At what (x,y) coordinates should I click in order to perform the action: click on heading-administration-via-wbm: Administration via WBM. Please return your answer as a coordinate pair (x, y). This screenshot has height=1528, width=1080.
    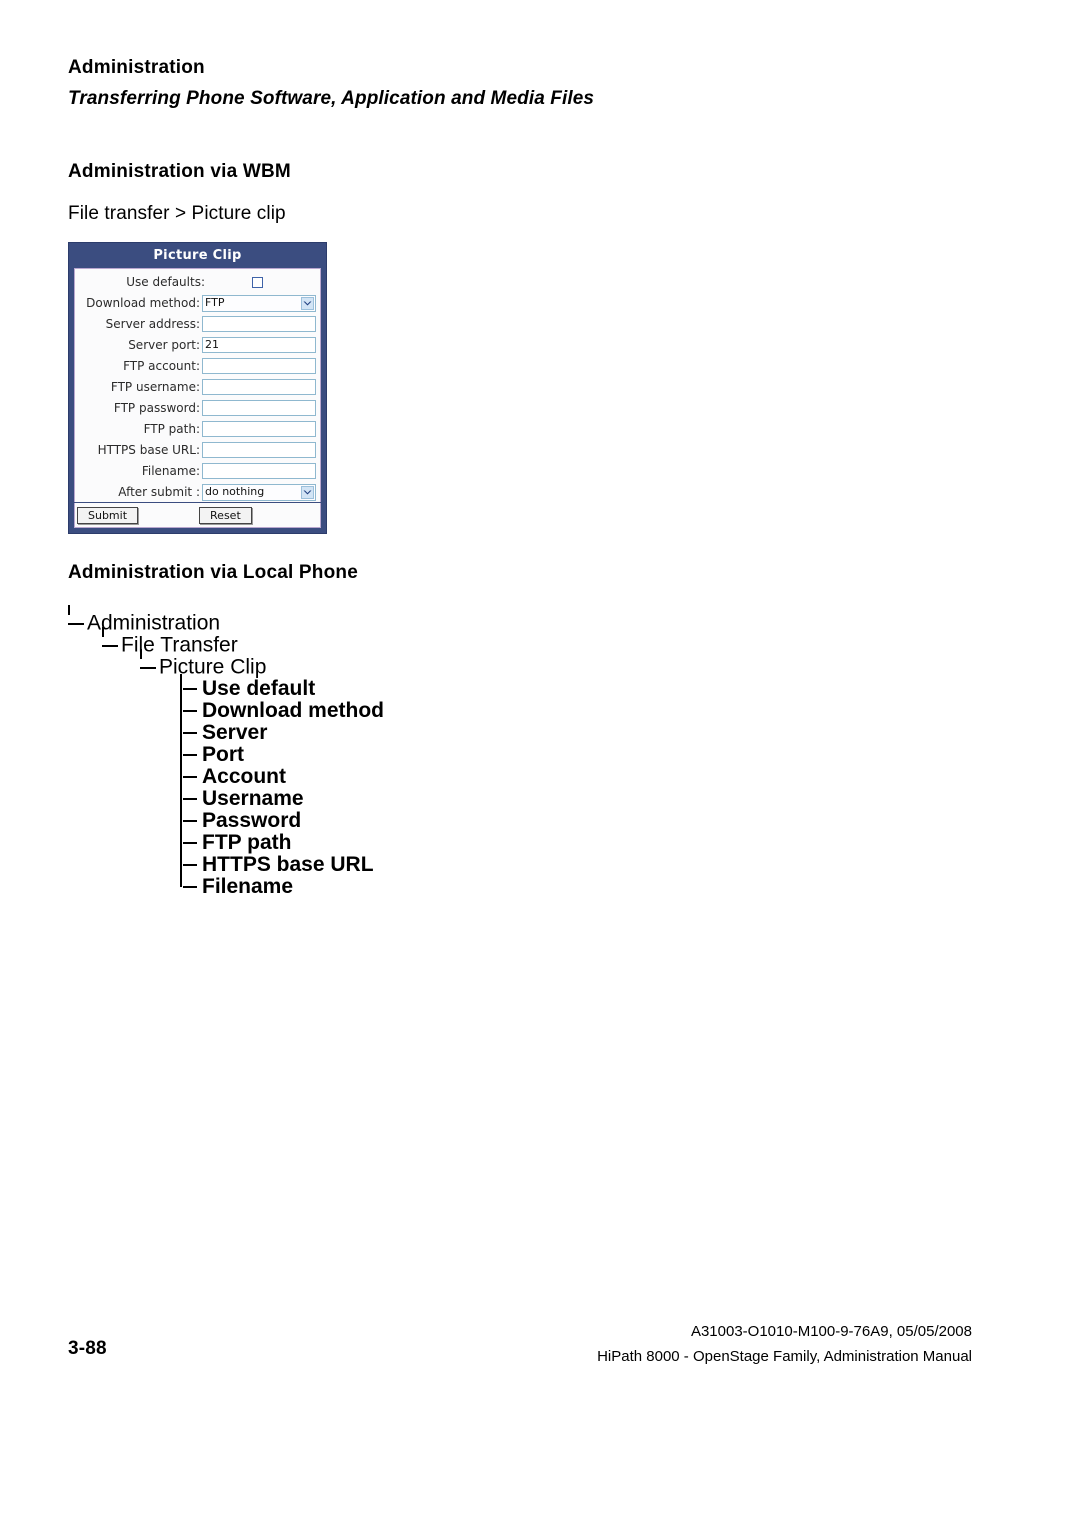
    Looking at the image, I should click on (179, 171).